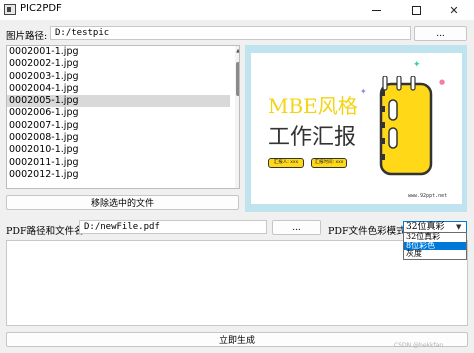 This screenshot has height=353, width=474. I want to click on notebook-illustration, so click(406, 126).